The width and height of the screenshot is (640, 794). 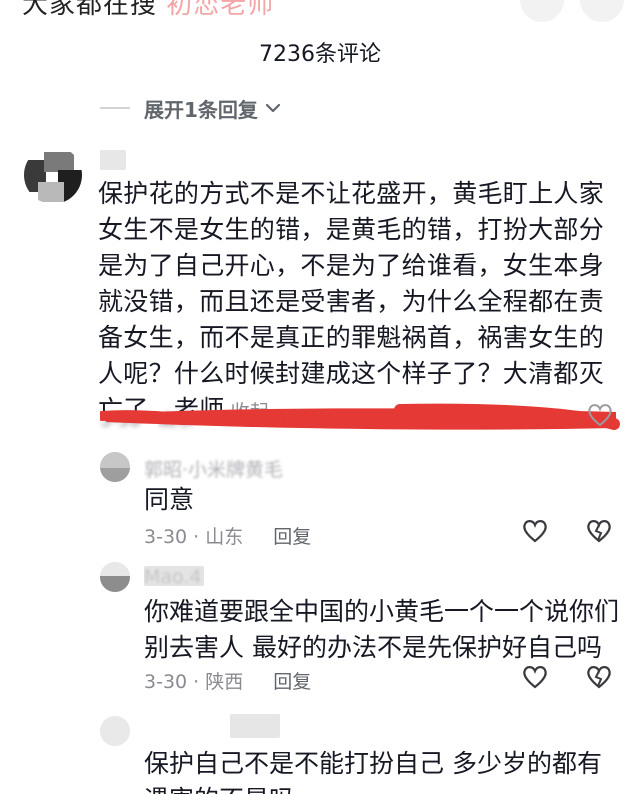 I want to click on reply-username: Mao.4, so click(x=172, y=577).